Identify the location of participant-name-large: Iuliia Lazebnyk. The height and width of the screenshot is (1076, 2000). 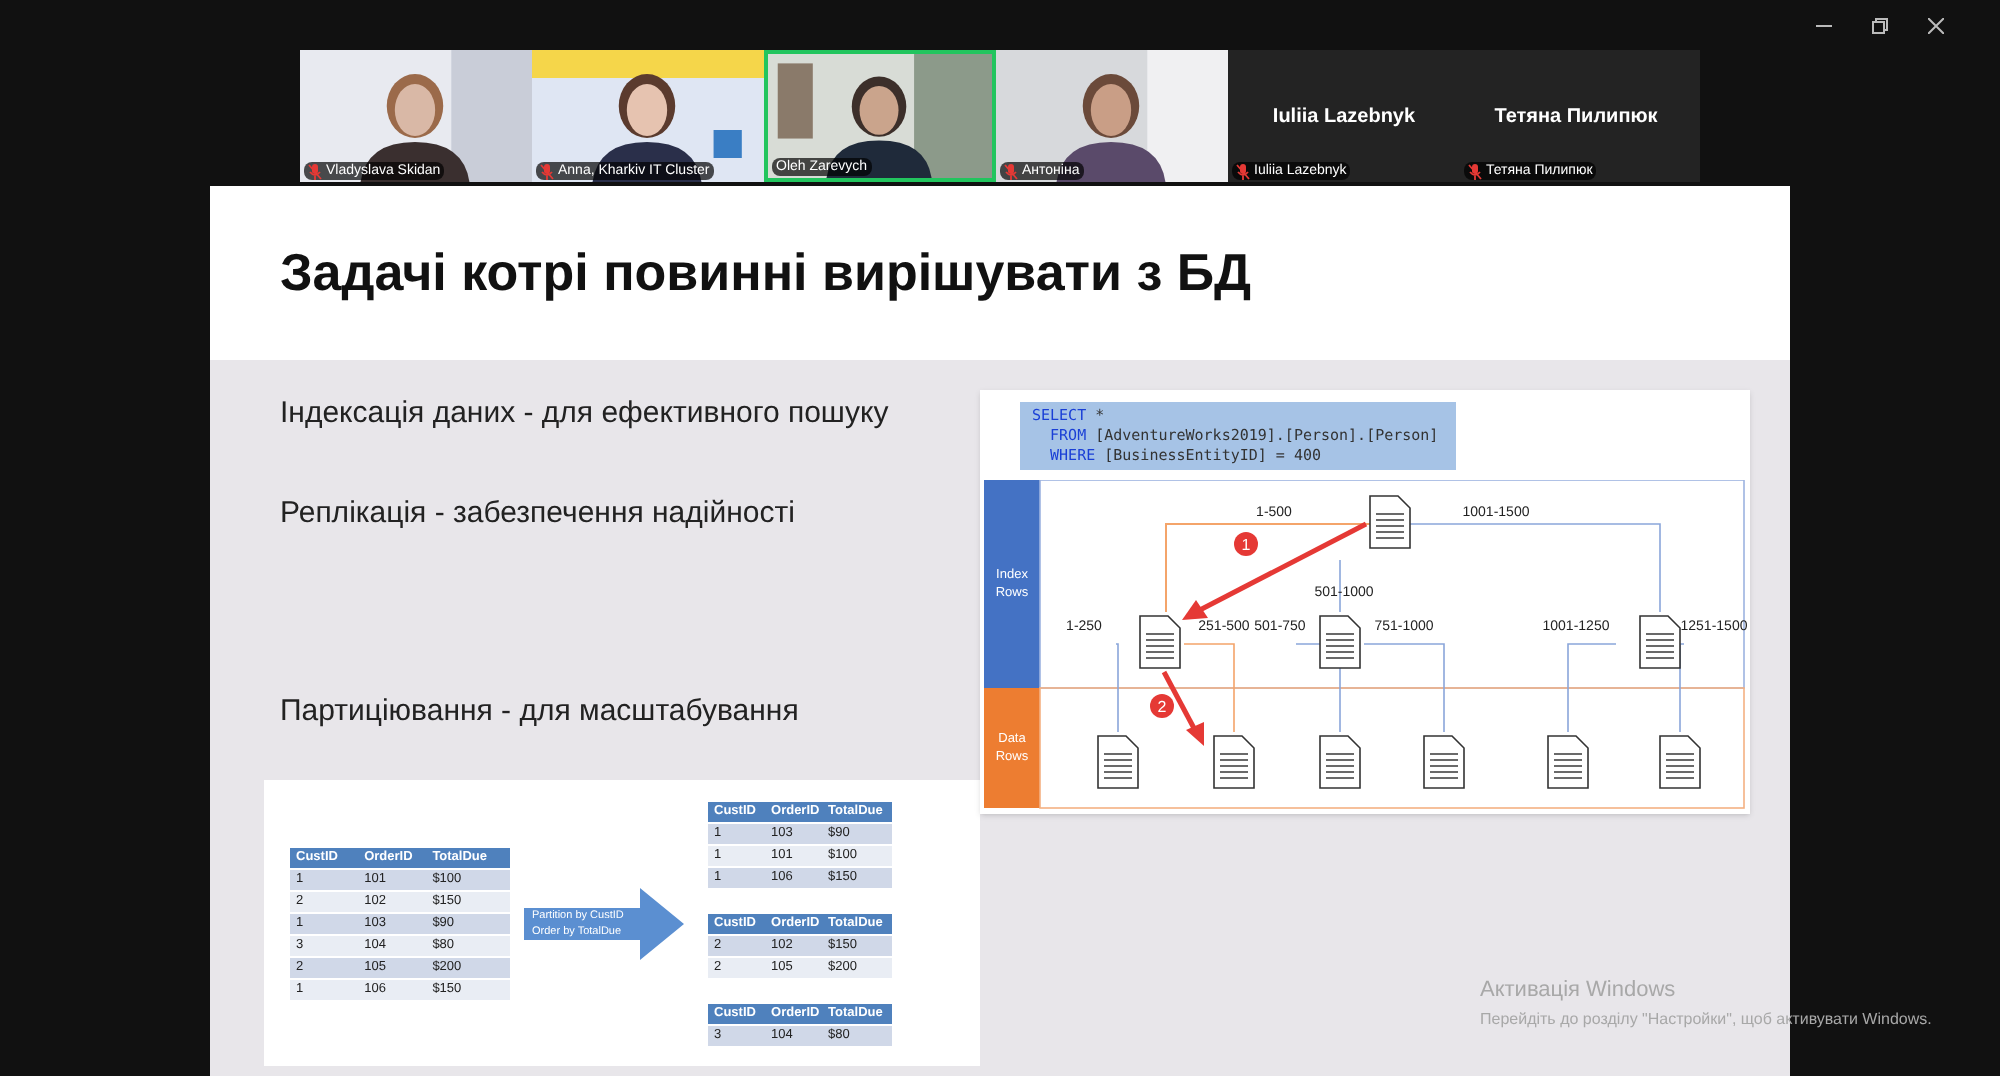
(1344, 117).